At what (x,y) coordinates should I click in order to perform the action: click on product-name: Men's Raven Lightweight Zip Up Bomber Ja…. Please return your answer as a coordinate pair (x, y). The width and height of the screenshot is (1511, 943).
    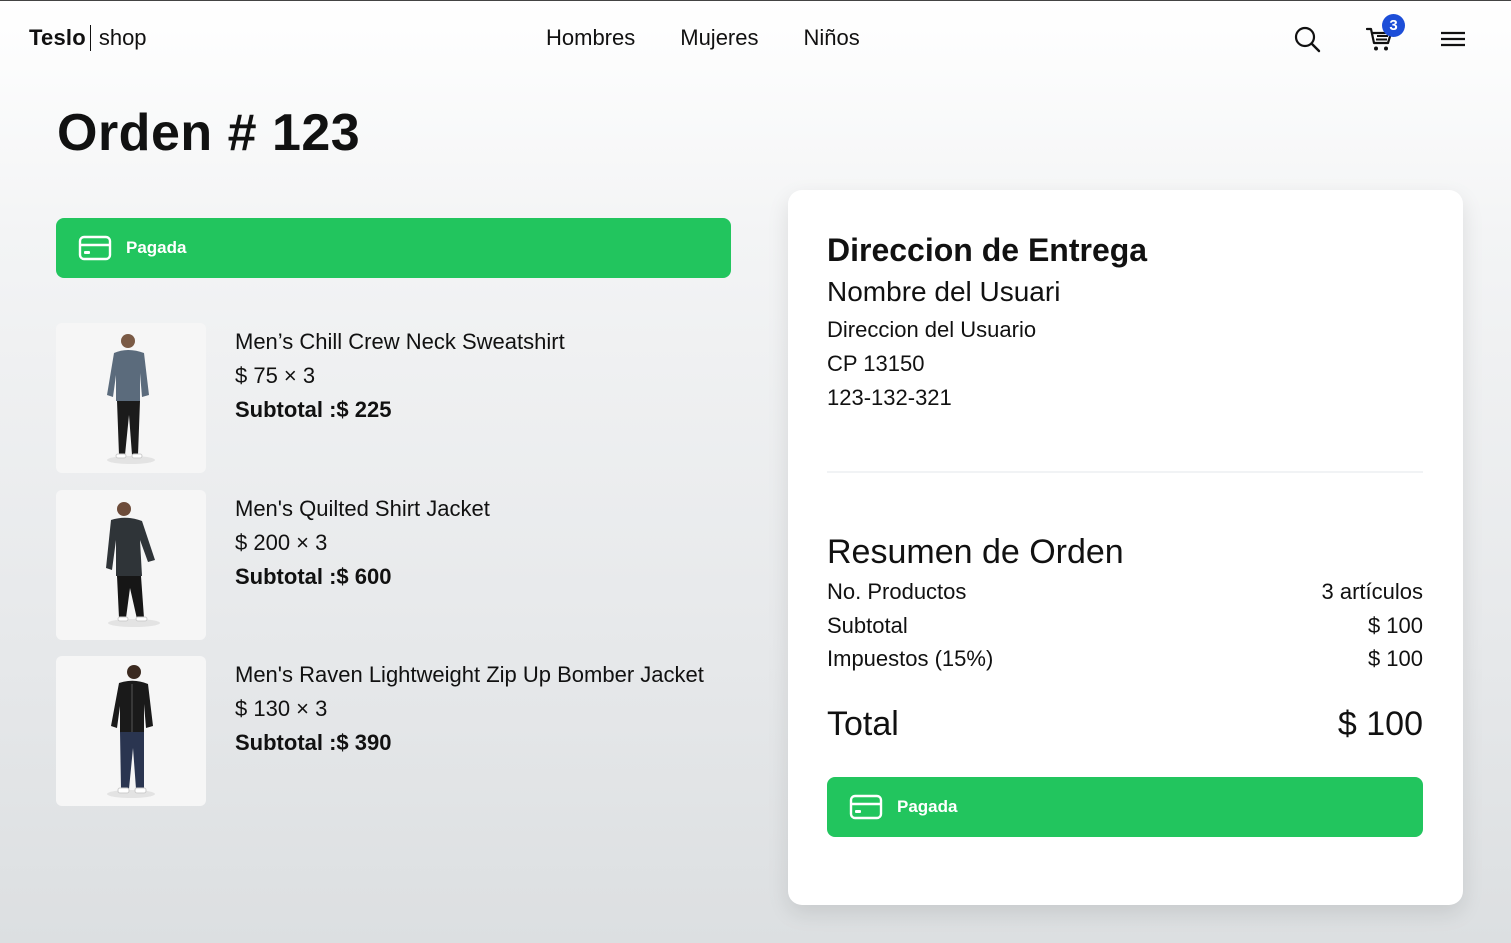
    Looking at the image, I should click on (470, 675).